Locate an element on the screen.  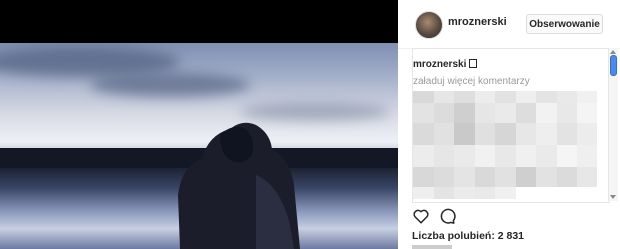
blurred-comments is located at coordinates (505, 145).